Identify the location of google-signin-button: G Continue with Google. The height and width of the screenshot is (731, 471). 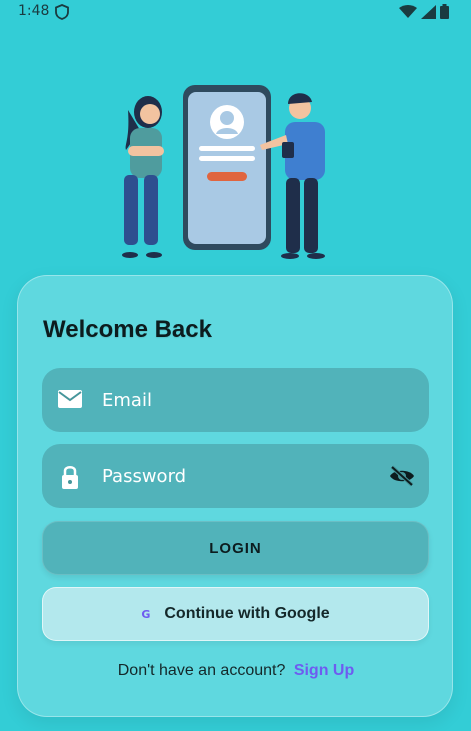
(235, 614).